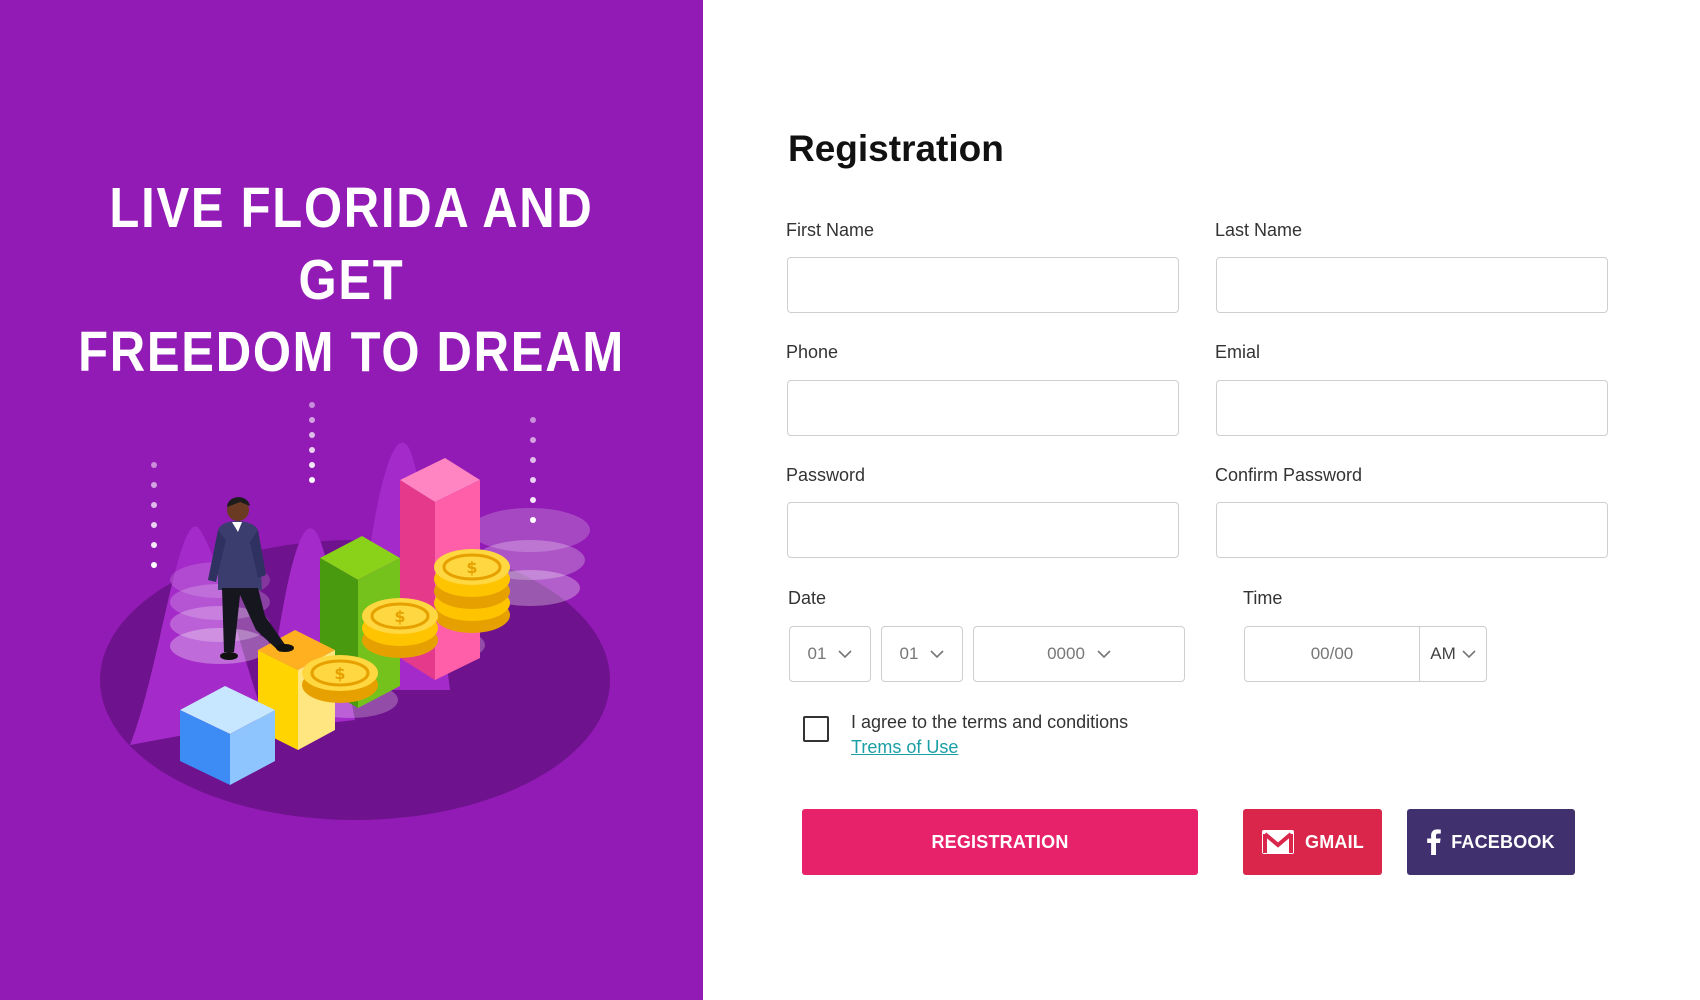 This screenshot has height=1000, width=1700. What do you see at coordinates (400, 628) in the screenshot?
I see `coin-stack-middle: $` at bounding box center [400, 628].